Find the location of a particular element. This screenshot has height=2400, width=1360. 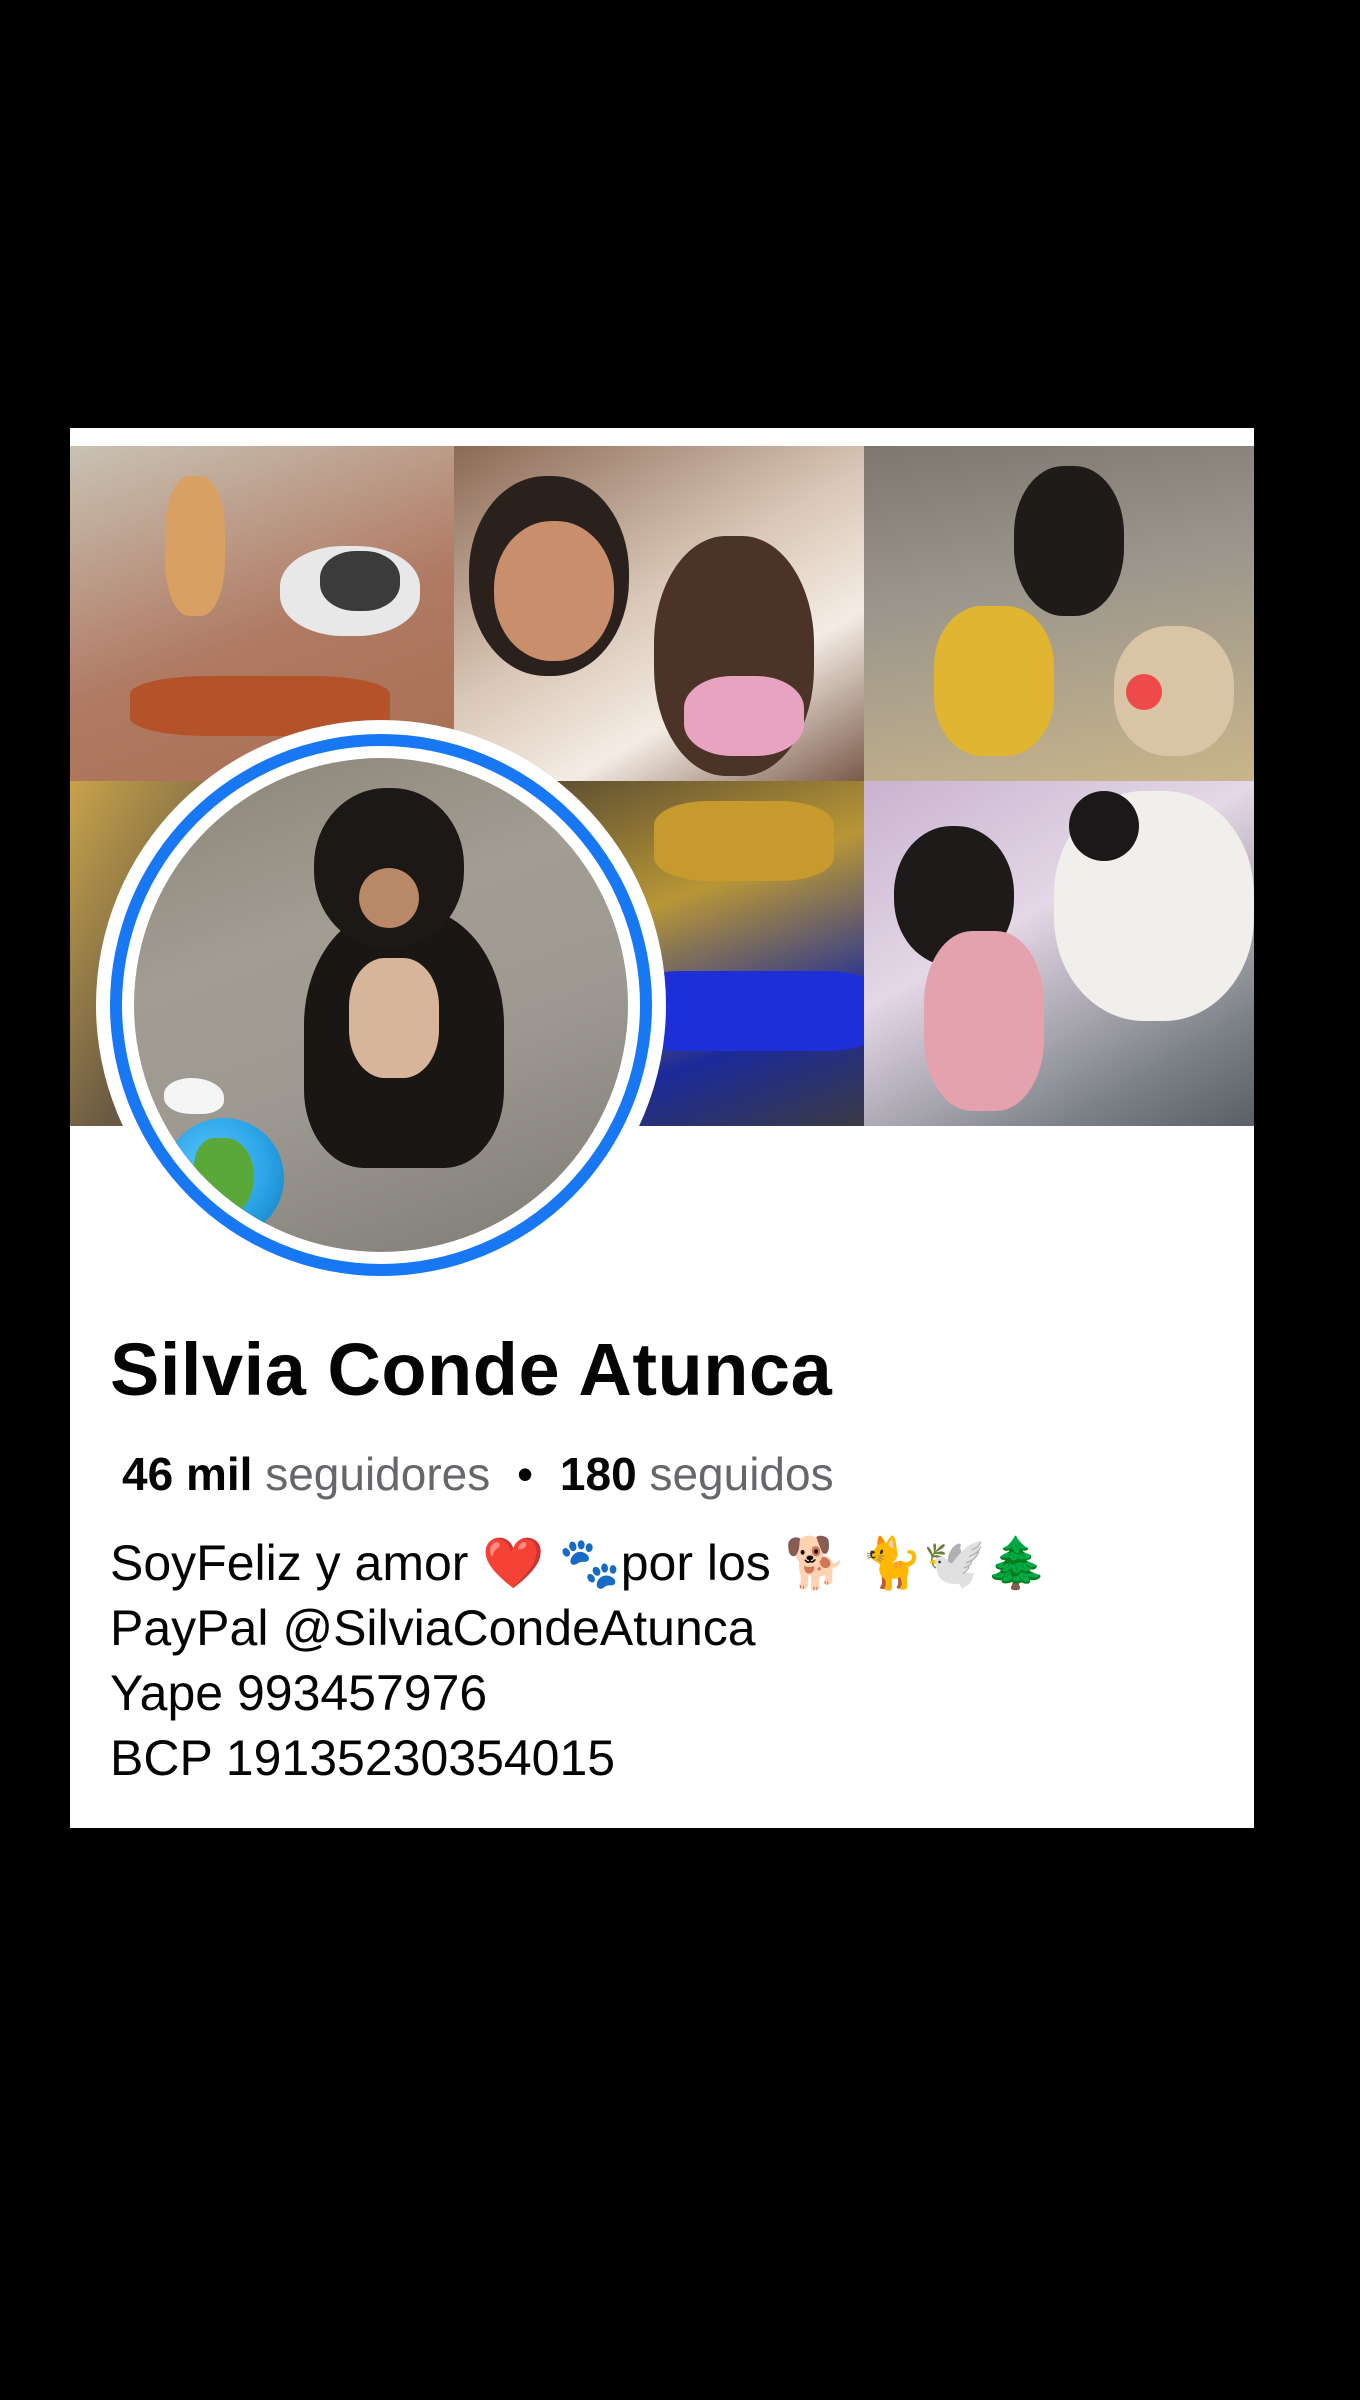

bio-line-yape: Yape 993457976 is located at coordinates (299, 1693).